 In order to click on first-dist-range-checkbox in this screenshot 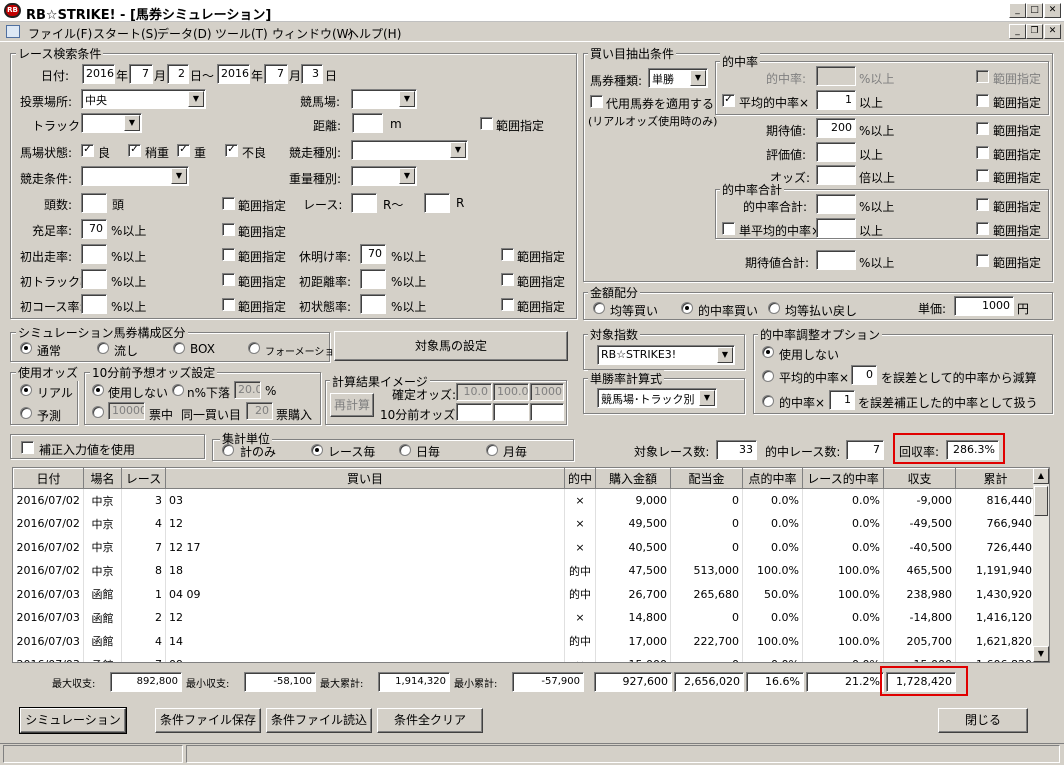, I will do `click(507, 279)`.